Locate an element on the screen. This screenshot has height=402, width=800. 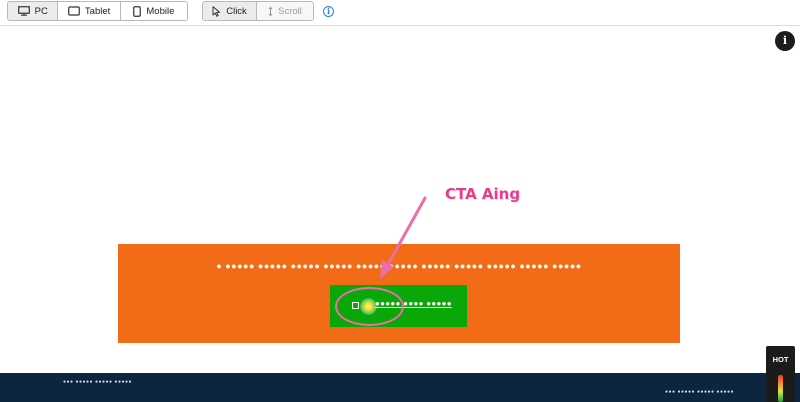
mode-tab-scroll: Scroll is located at coordinates (285, 11).